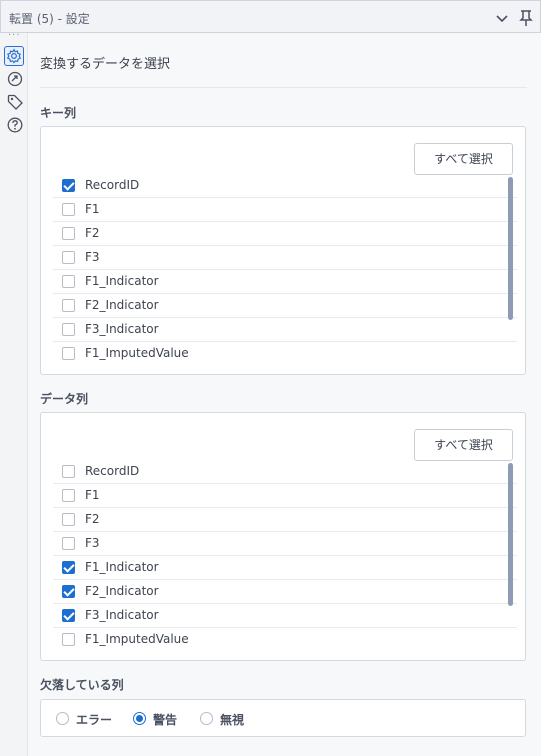  I want to click on gear-icon, so click(14, 56).